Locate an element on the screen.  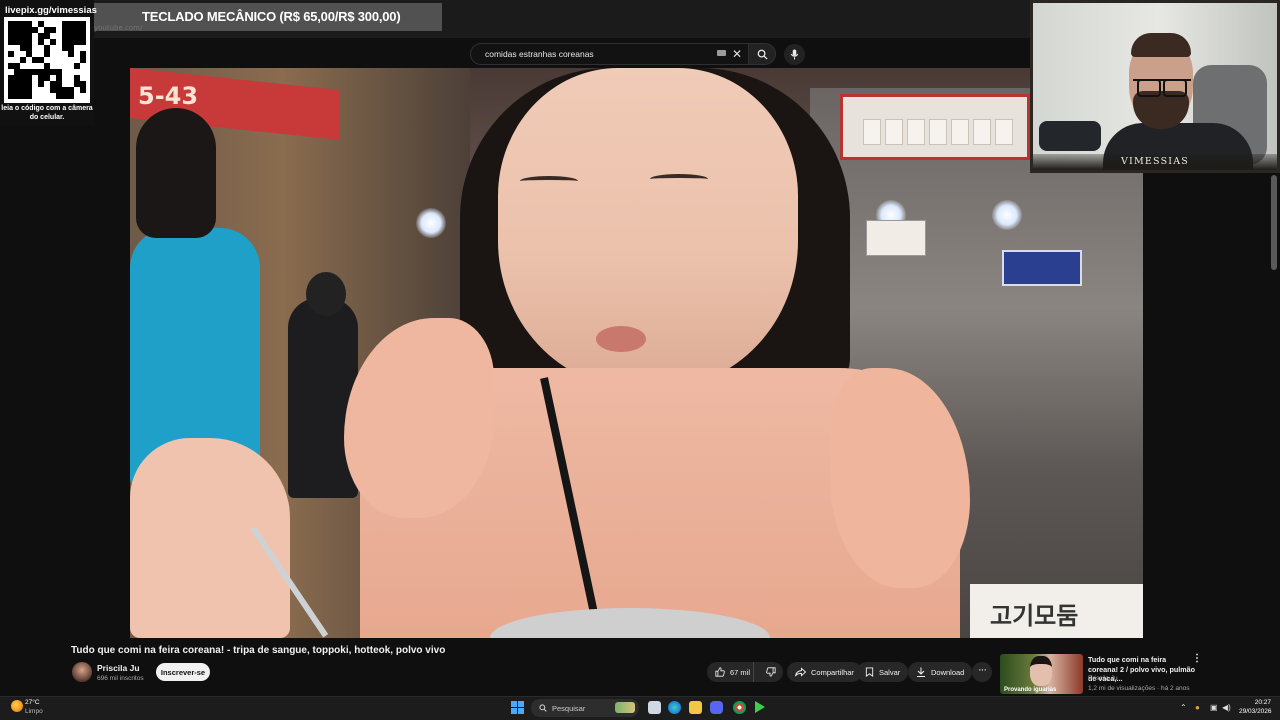
thumbs-down-icon is located at coordinates (771, 672).